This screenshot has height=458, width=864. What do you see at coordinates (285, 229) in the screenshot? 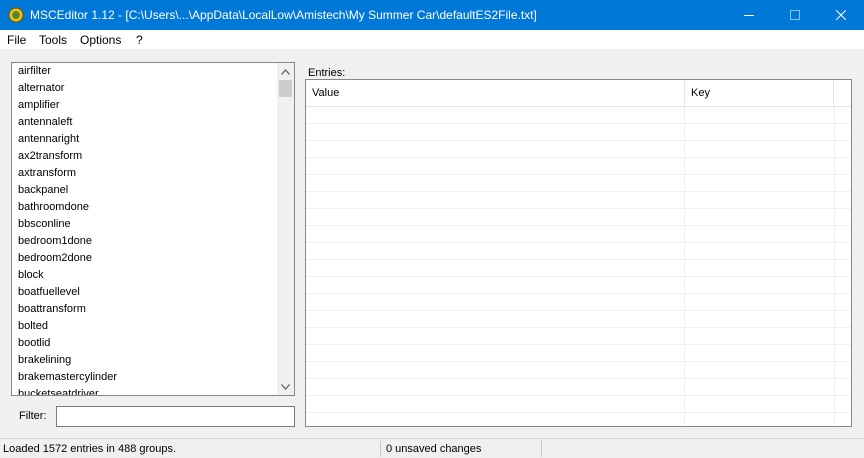
I see `group-list-scrollbar` at bounding box center [285, 229].